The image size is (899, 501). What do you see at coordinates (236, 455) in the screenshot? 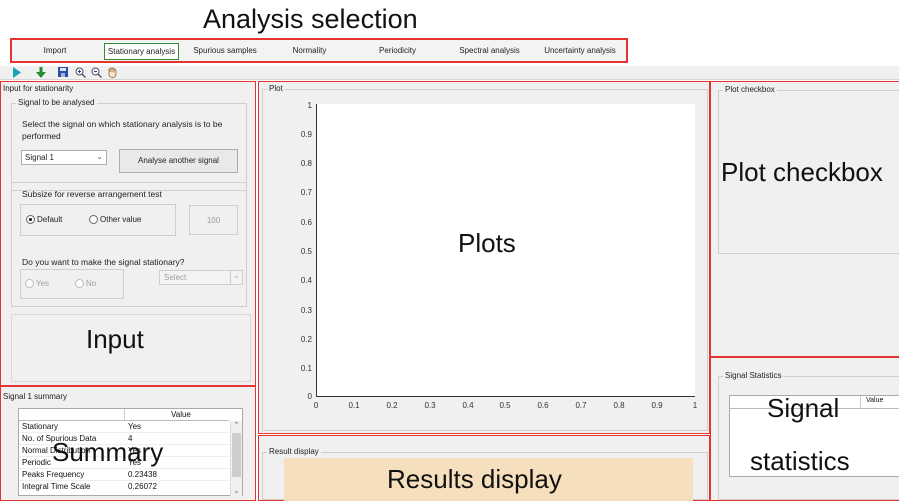
I see `scrollbar-thumb` at bounding box center [236, 455].